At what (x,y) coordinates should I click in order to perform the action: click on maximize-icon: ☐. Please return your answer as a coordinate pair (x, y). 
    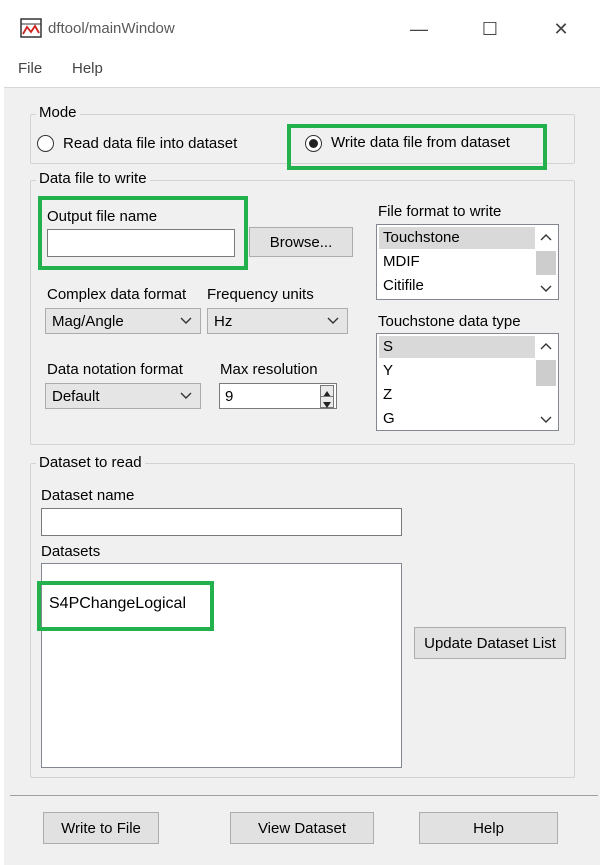
    Looking at the image, I should click on (490, 28).